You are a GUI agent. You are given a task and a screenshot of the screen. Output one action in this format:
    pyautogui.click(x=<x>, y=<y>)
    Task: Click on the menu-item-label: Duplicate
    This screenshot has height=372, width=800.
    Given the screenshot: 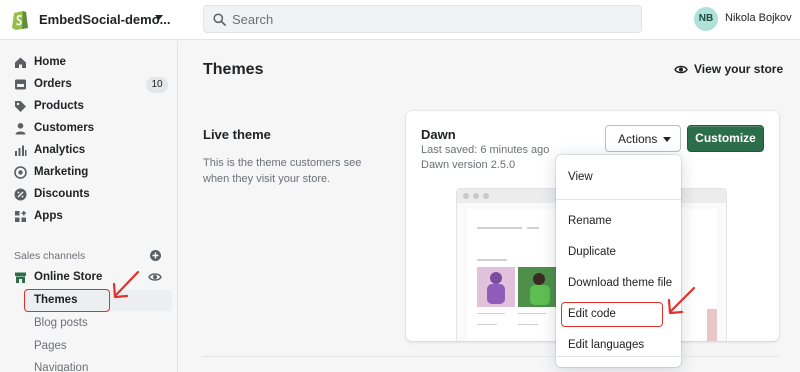 What is the action you would take?
    pyautogui.click(x=592, y=252)
    